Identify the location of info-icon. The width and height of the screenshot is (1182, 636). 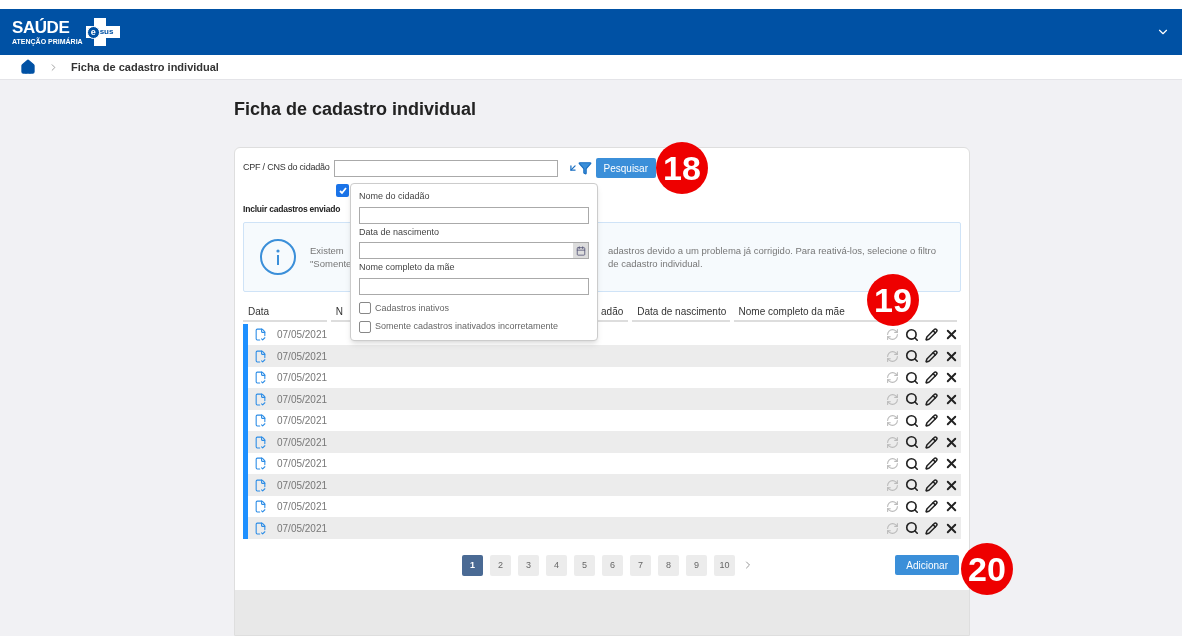
(278, 256).